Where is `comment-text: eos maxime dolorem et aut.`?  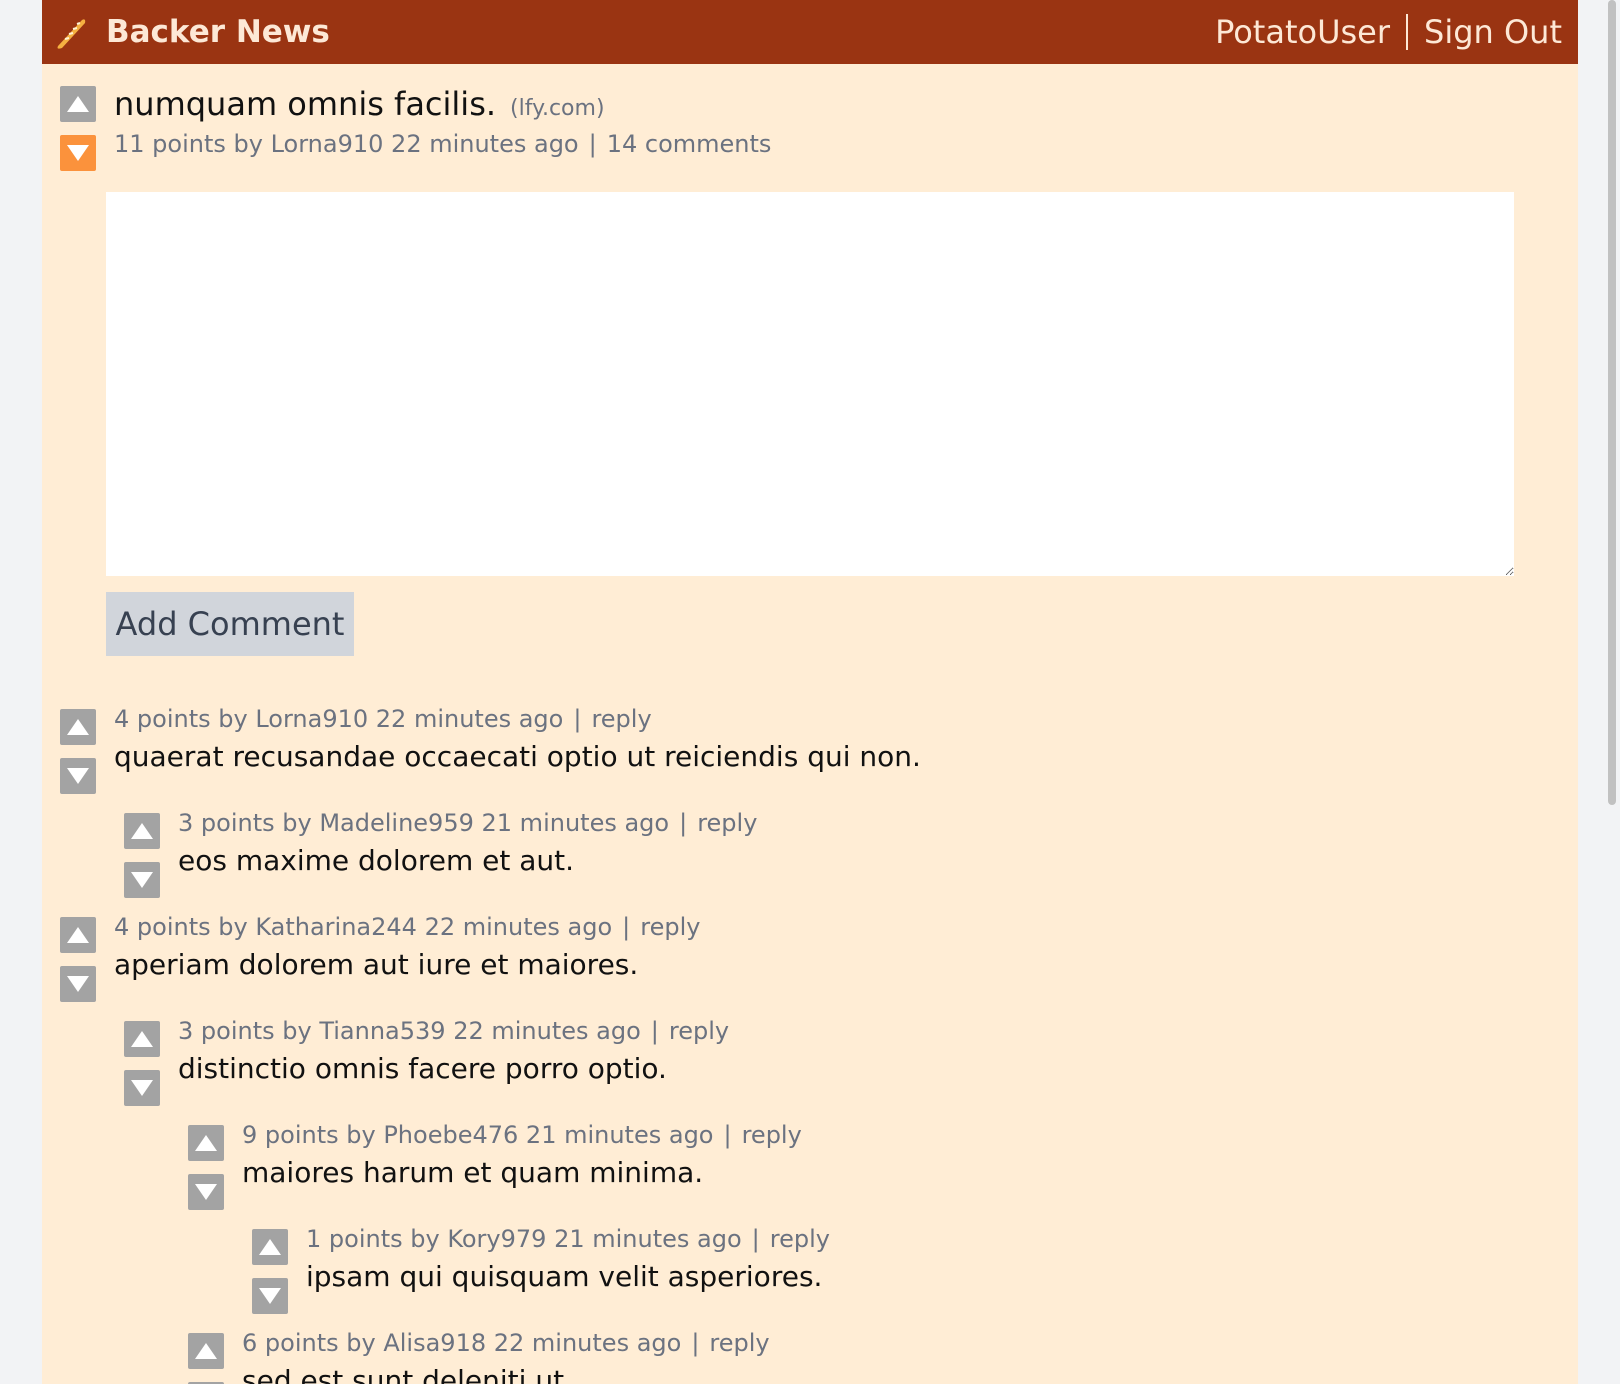
comment-text: eos maxime dolorem et aut. is located at coordinates (376, 860).